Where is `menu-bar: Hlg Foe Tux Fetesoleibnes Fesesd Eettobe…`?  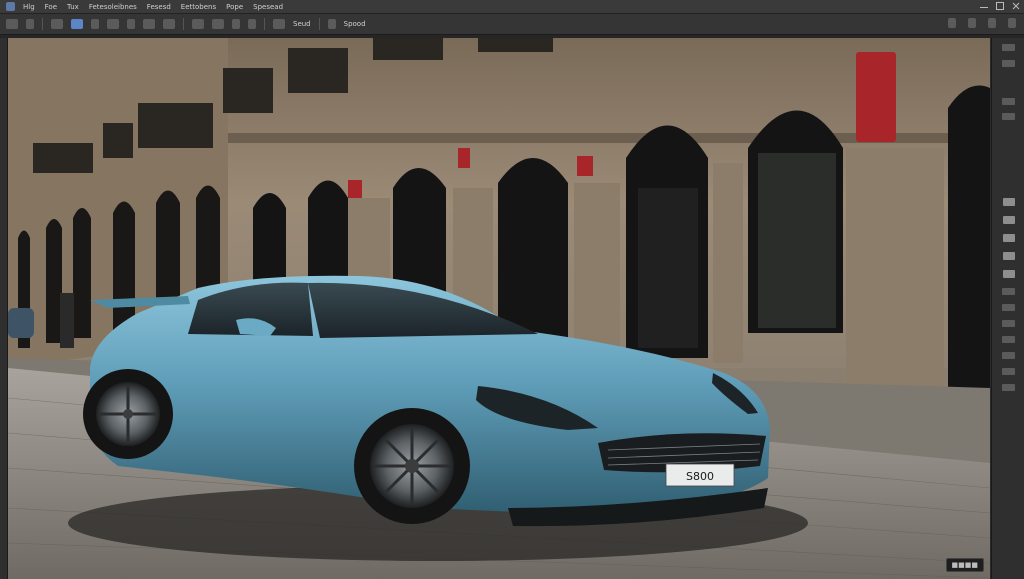 menu-bar: Hlg Foe Tux Fetesoleibnes Fesesd Eettobe… is located at coordinates (512, 7).